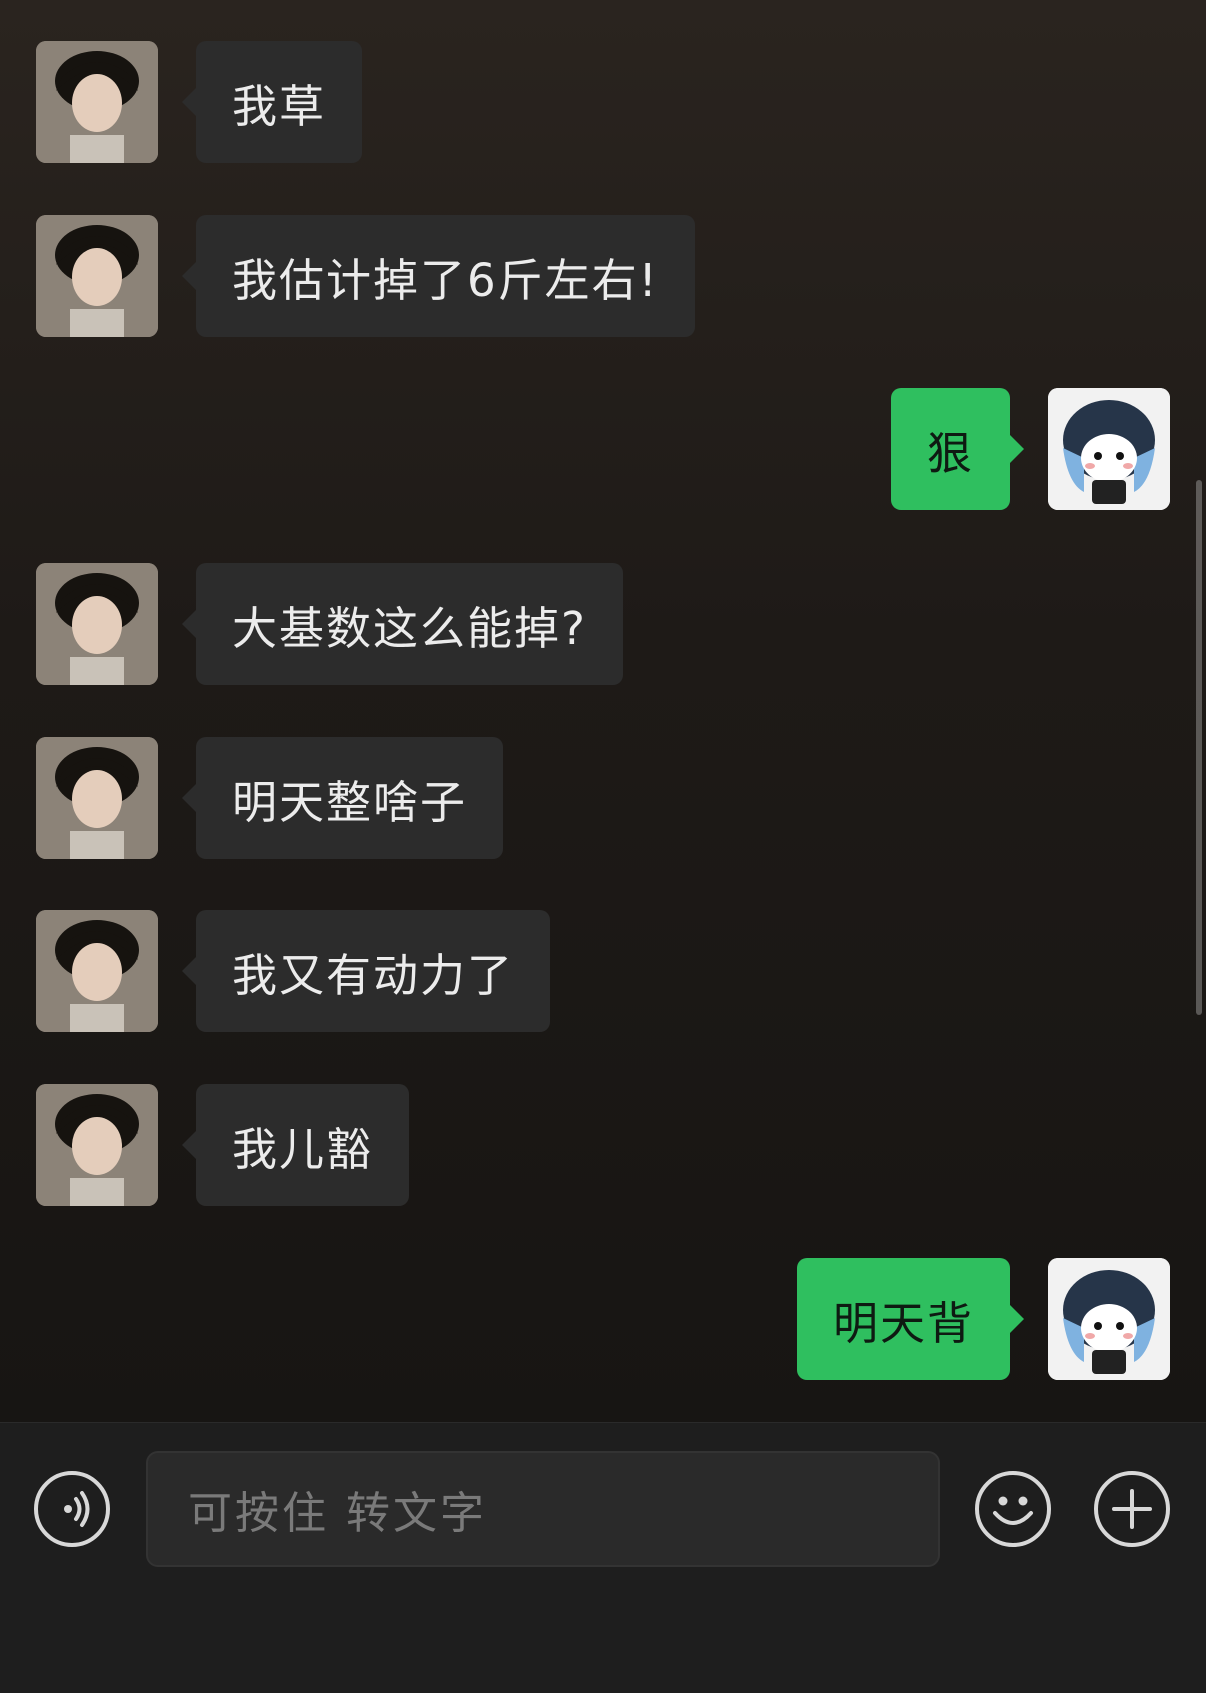 This screenshot has width=1206, height=1693. I want to click on message-bubble: 明天背, so click(910, 1319).